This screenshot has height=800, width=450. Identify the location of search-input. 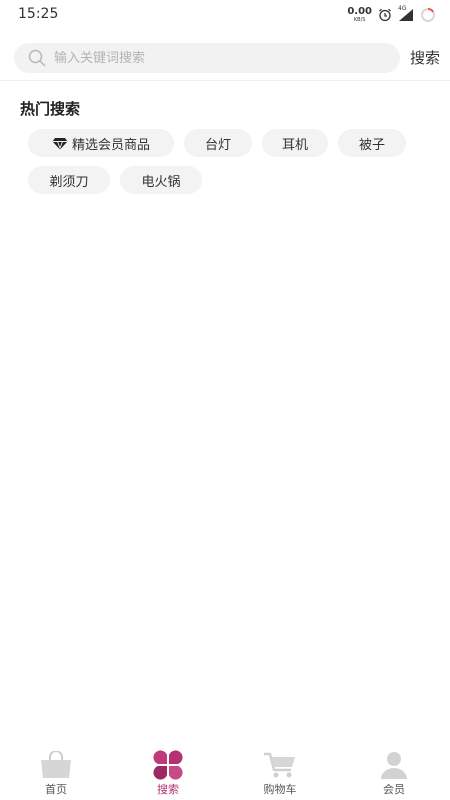
(224, 58).